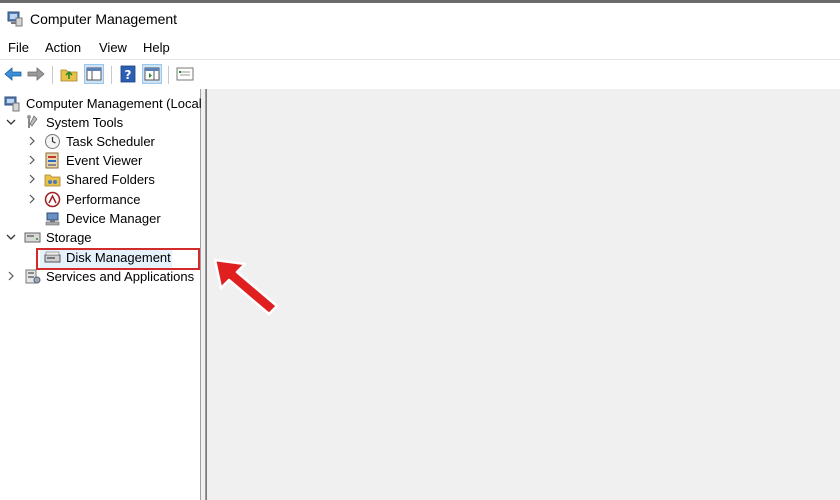  Describe the element at coordinates (113, 47) in the screenshot. I see `menu-view: View` at that location.